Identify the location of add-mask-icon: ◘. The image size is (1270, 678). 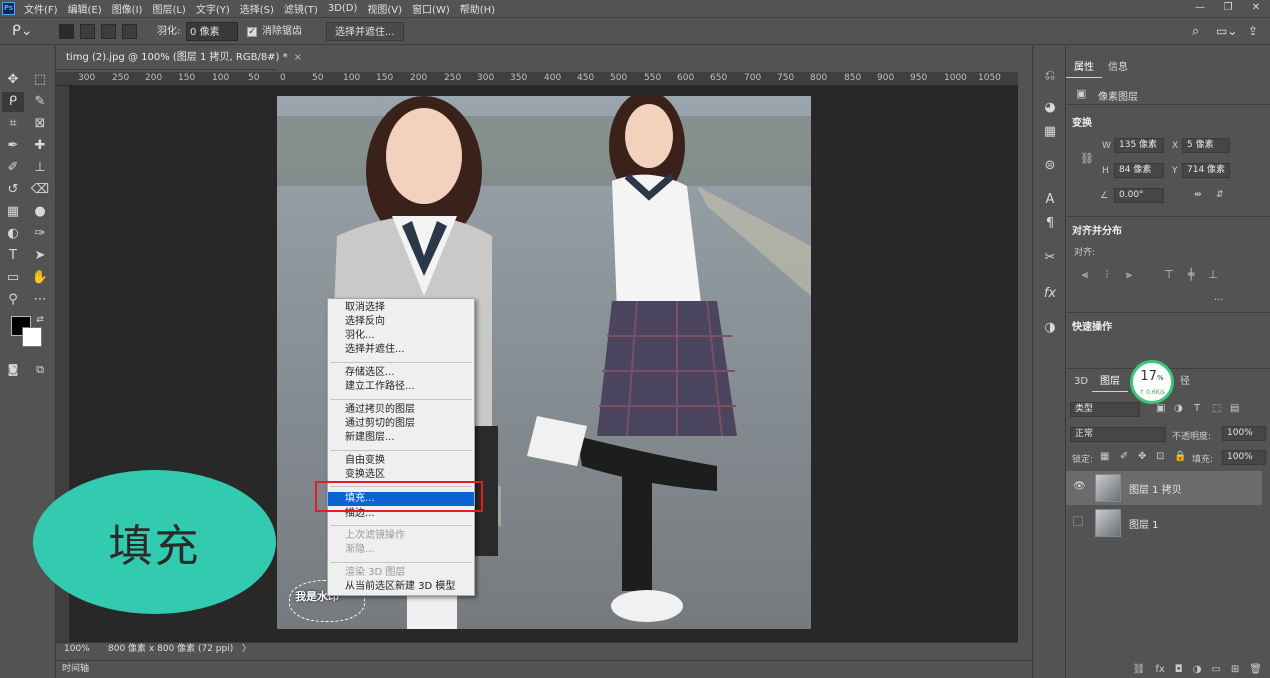
(1179, 670).